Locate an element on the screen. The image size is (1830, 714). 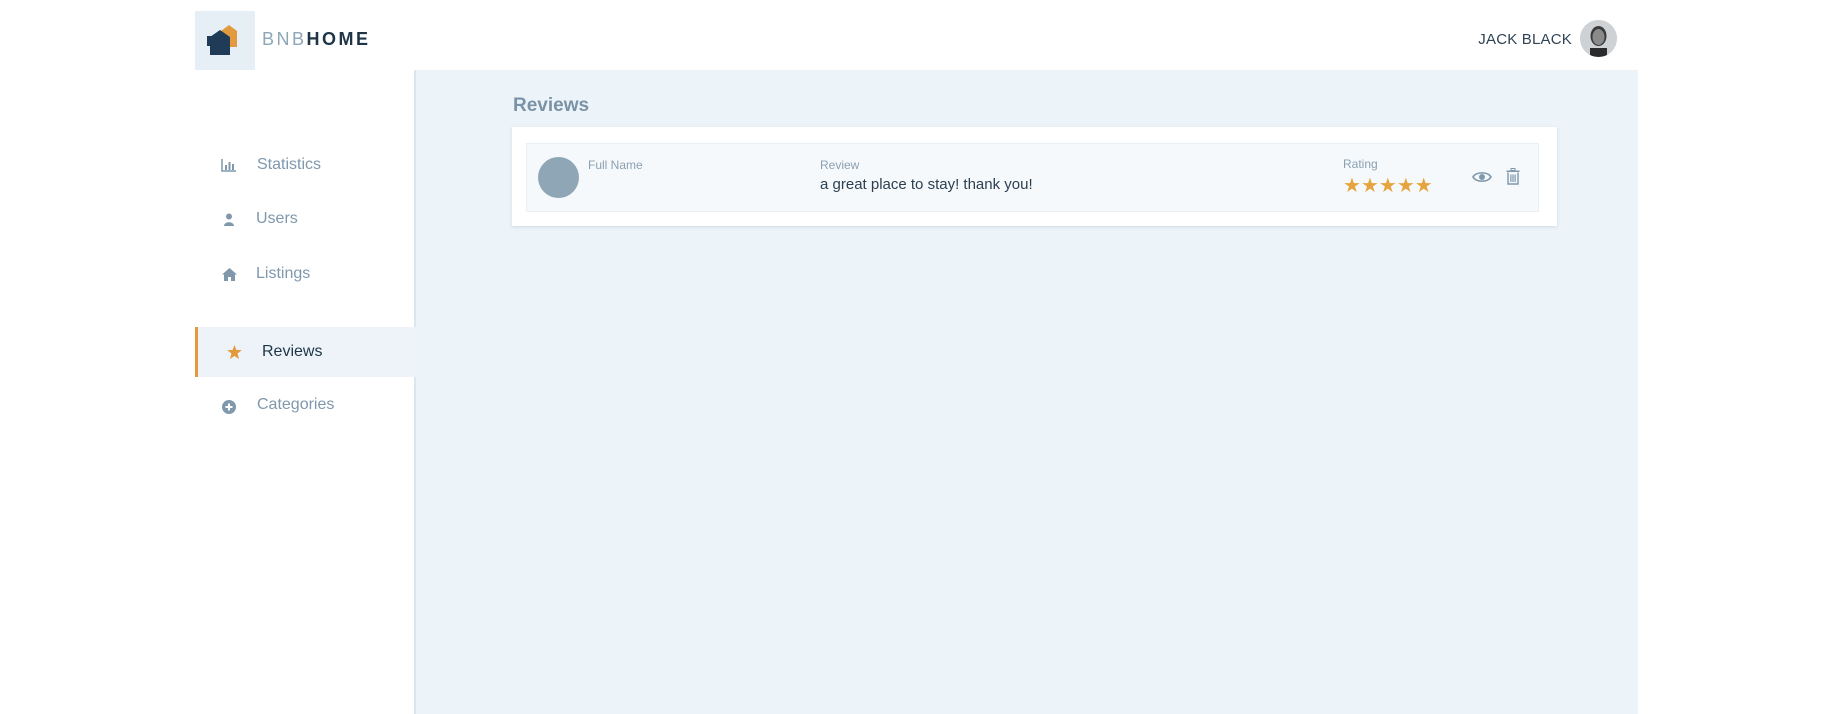
bar-chart-icon is located at coordinates (229, 165).